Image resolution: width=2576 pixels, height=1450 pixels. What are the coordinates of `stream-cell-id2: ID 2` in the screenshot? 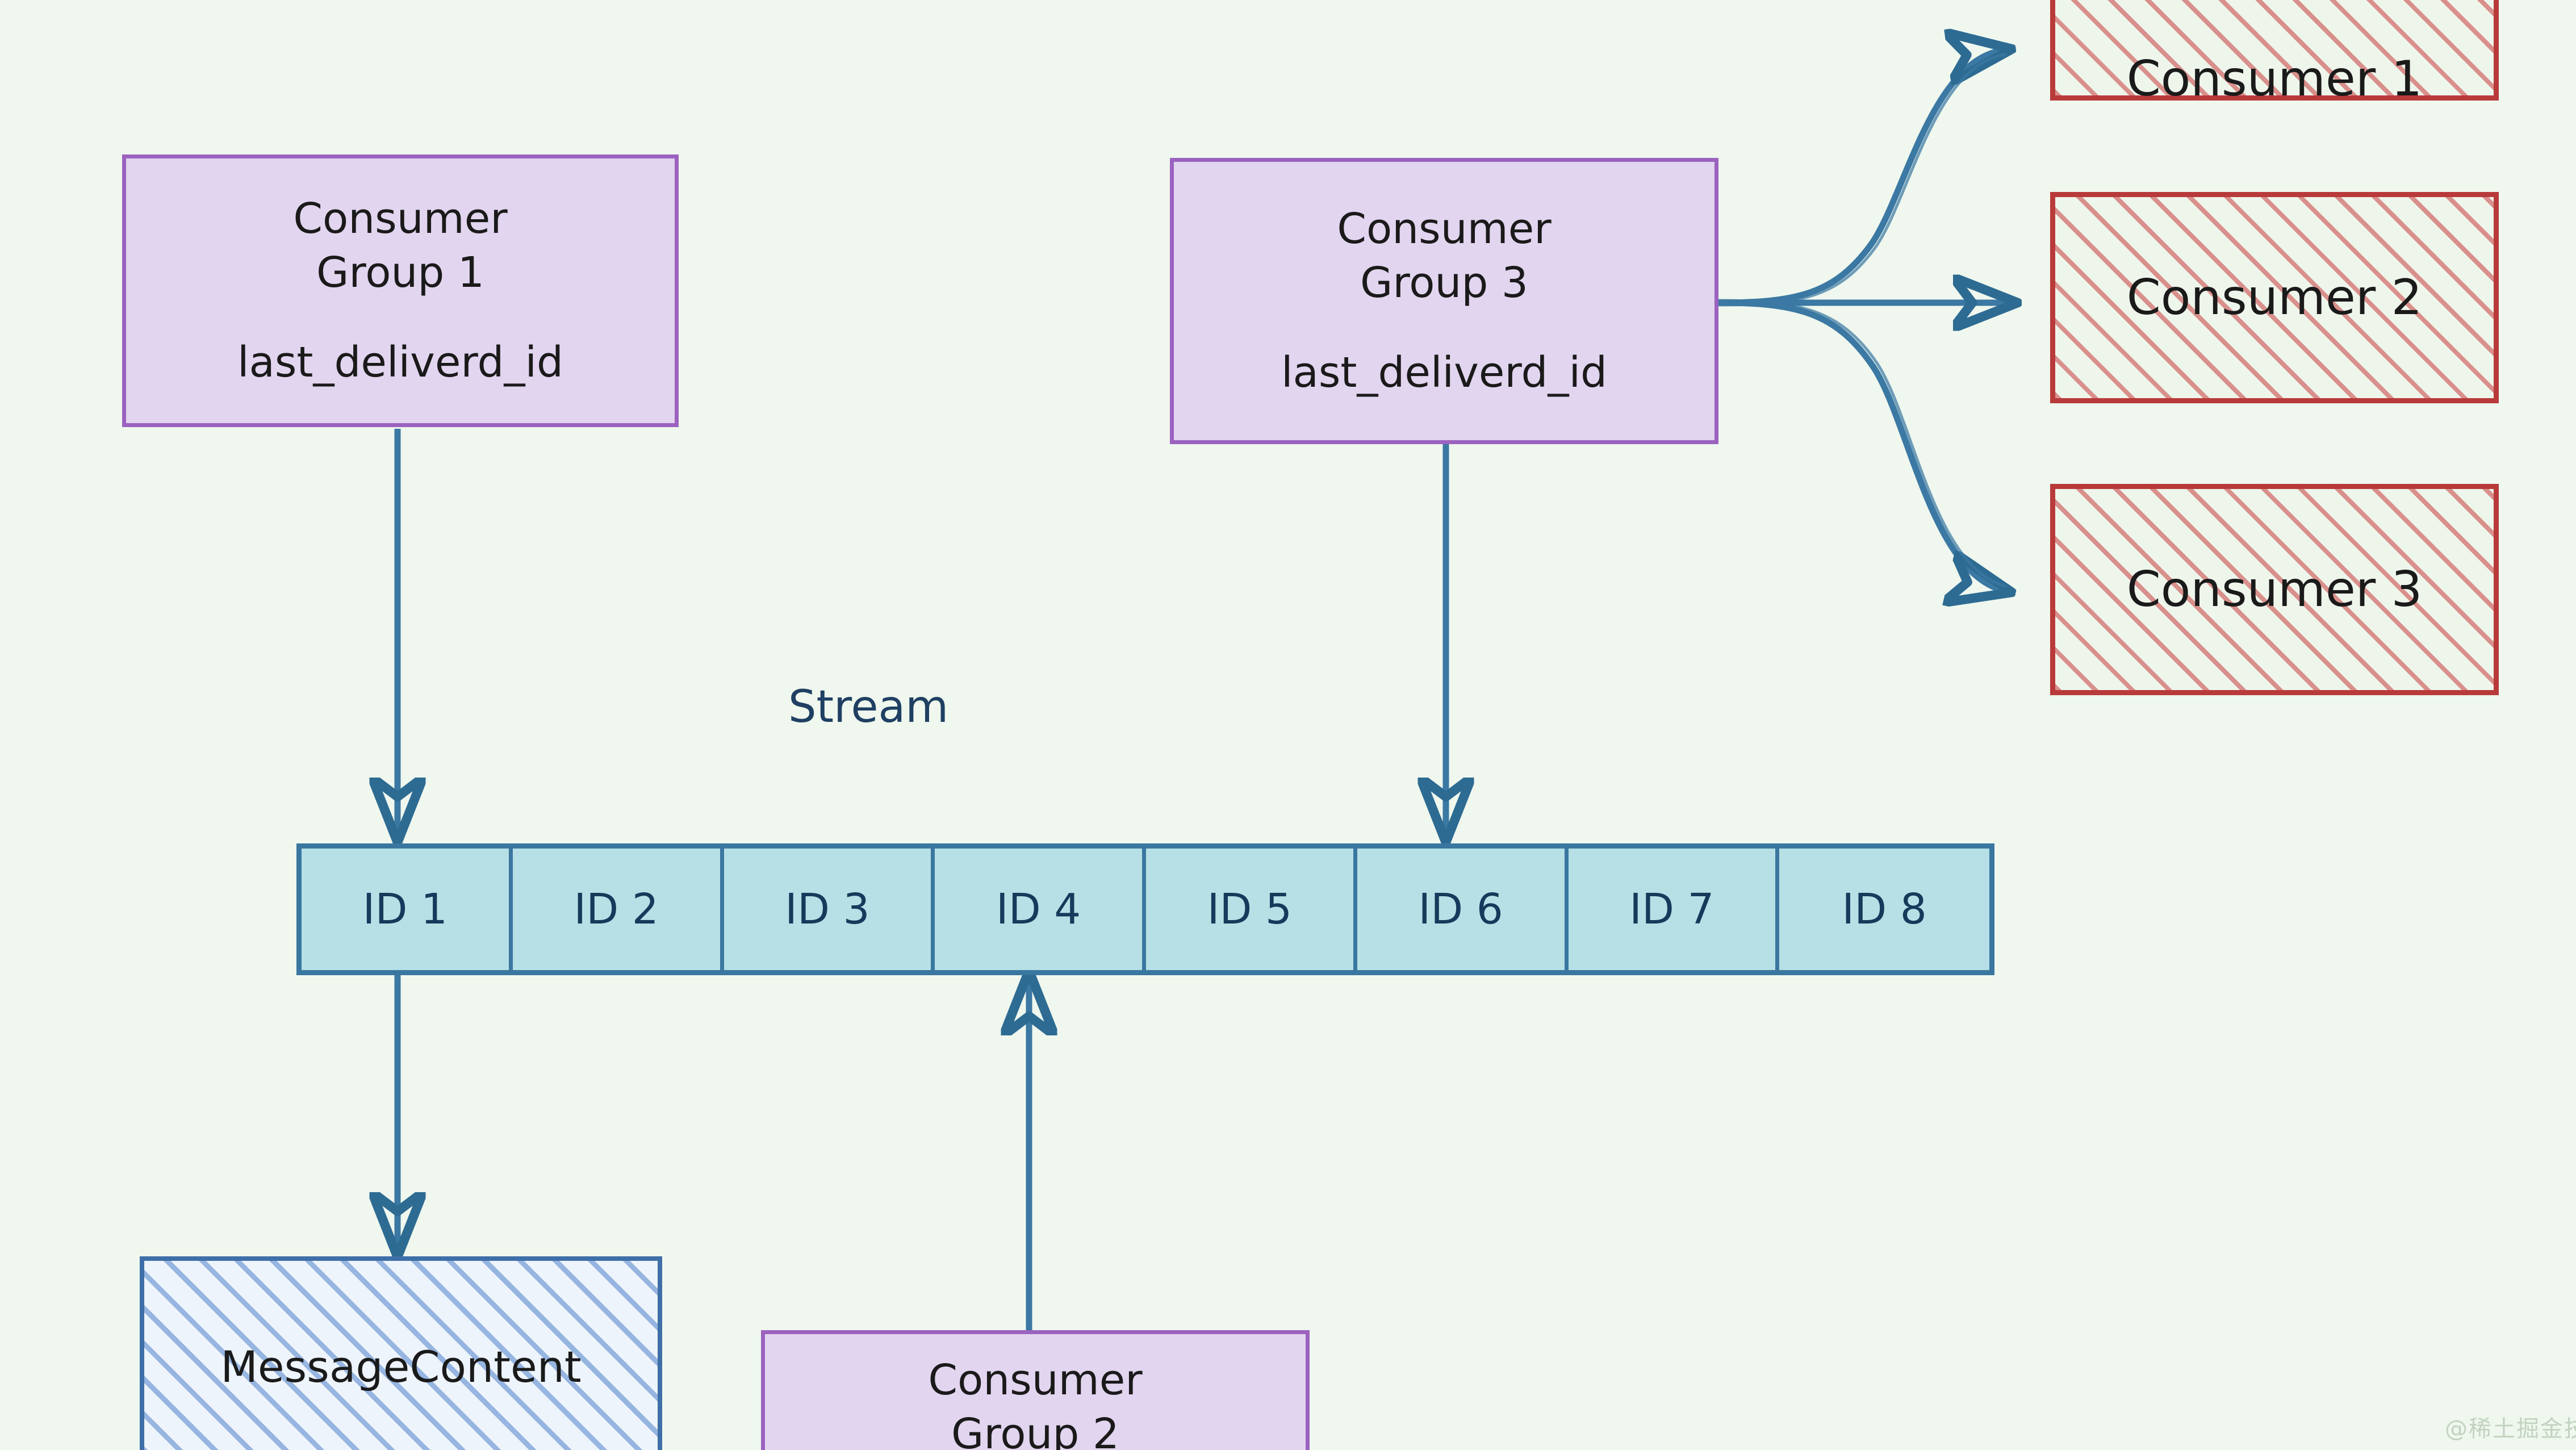 It's located at (618, 910).